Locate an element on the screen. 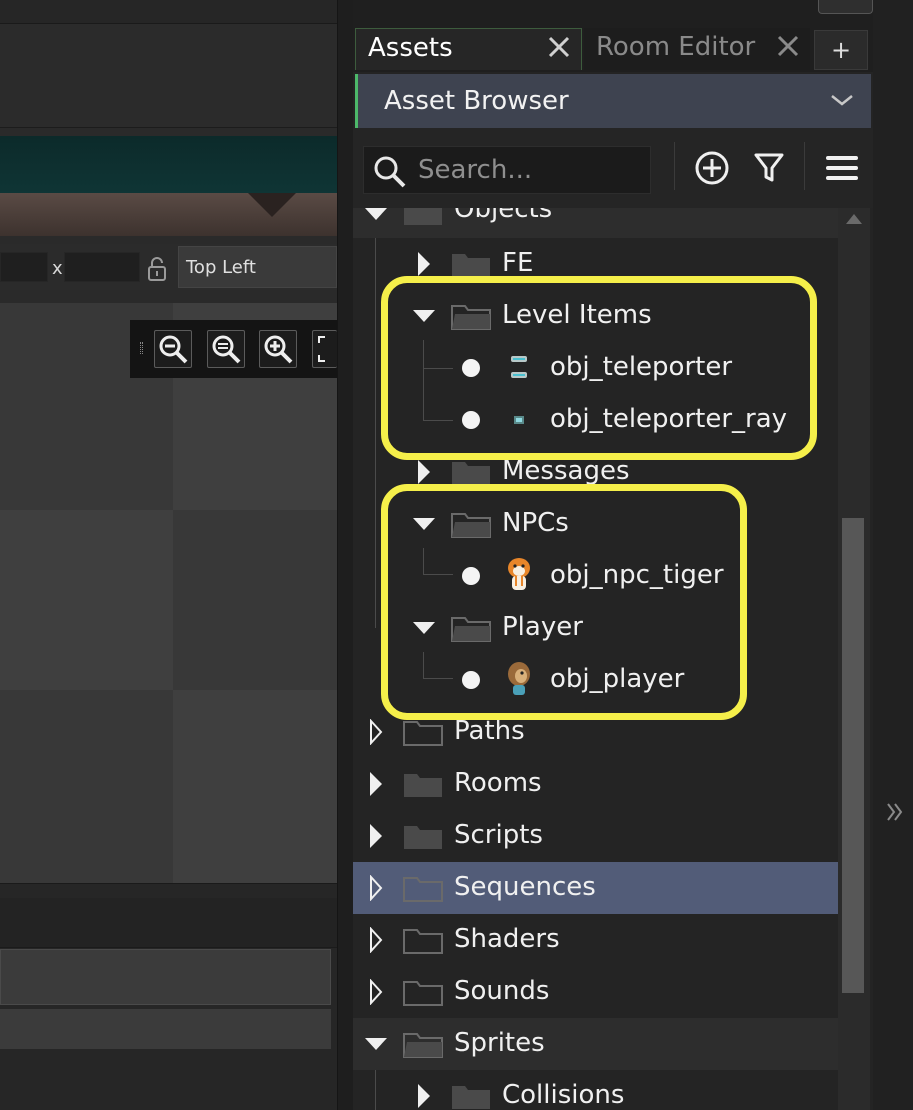 Image resolution: width=913 pixels, height=1110 pixels. tree-label: FE is located at coordinates (518, 263).